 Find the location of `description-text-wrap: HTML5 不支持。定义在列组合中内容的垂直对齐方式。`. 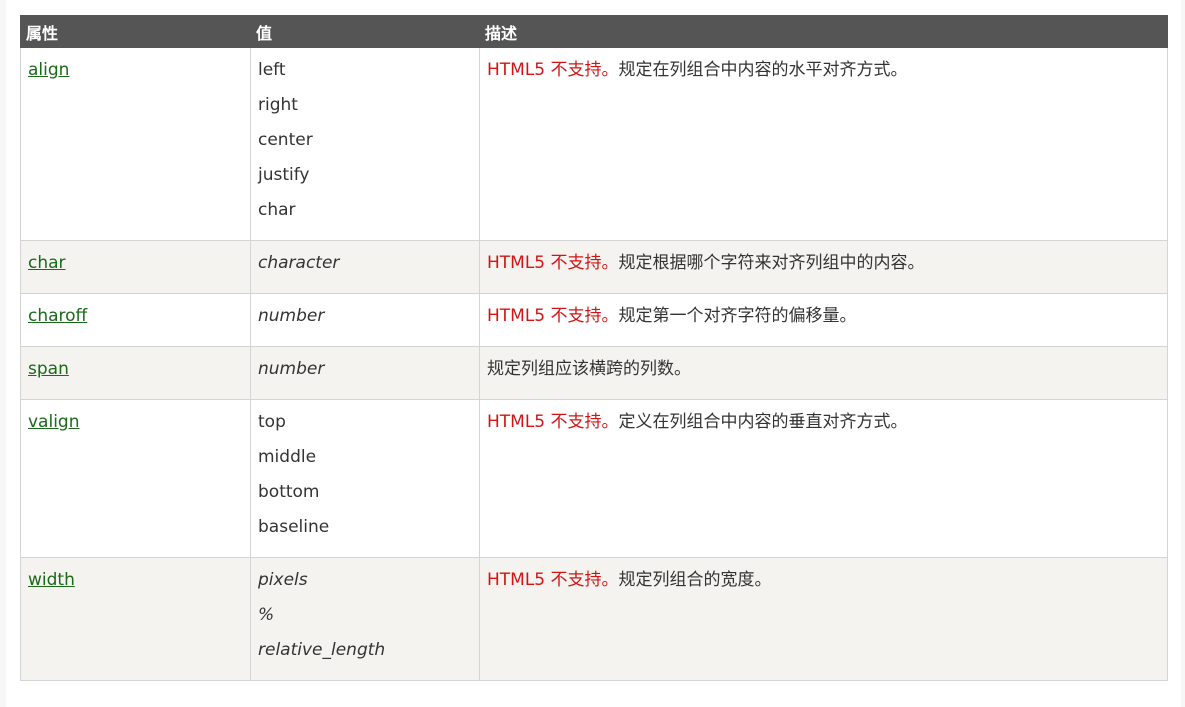

description-text-wrap: HTML5 不支持。定义在列组合中内容的垂直对齐方式。 is located at coordinates (823, 422).